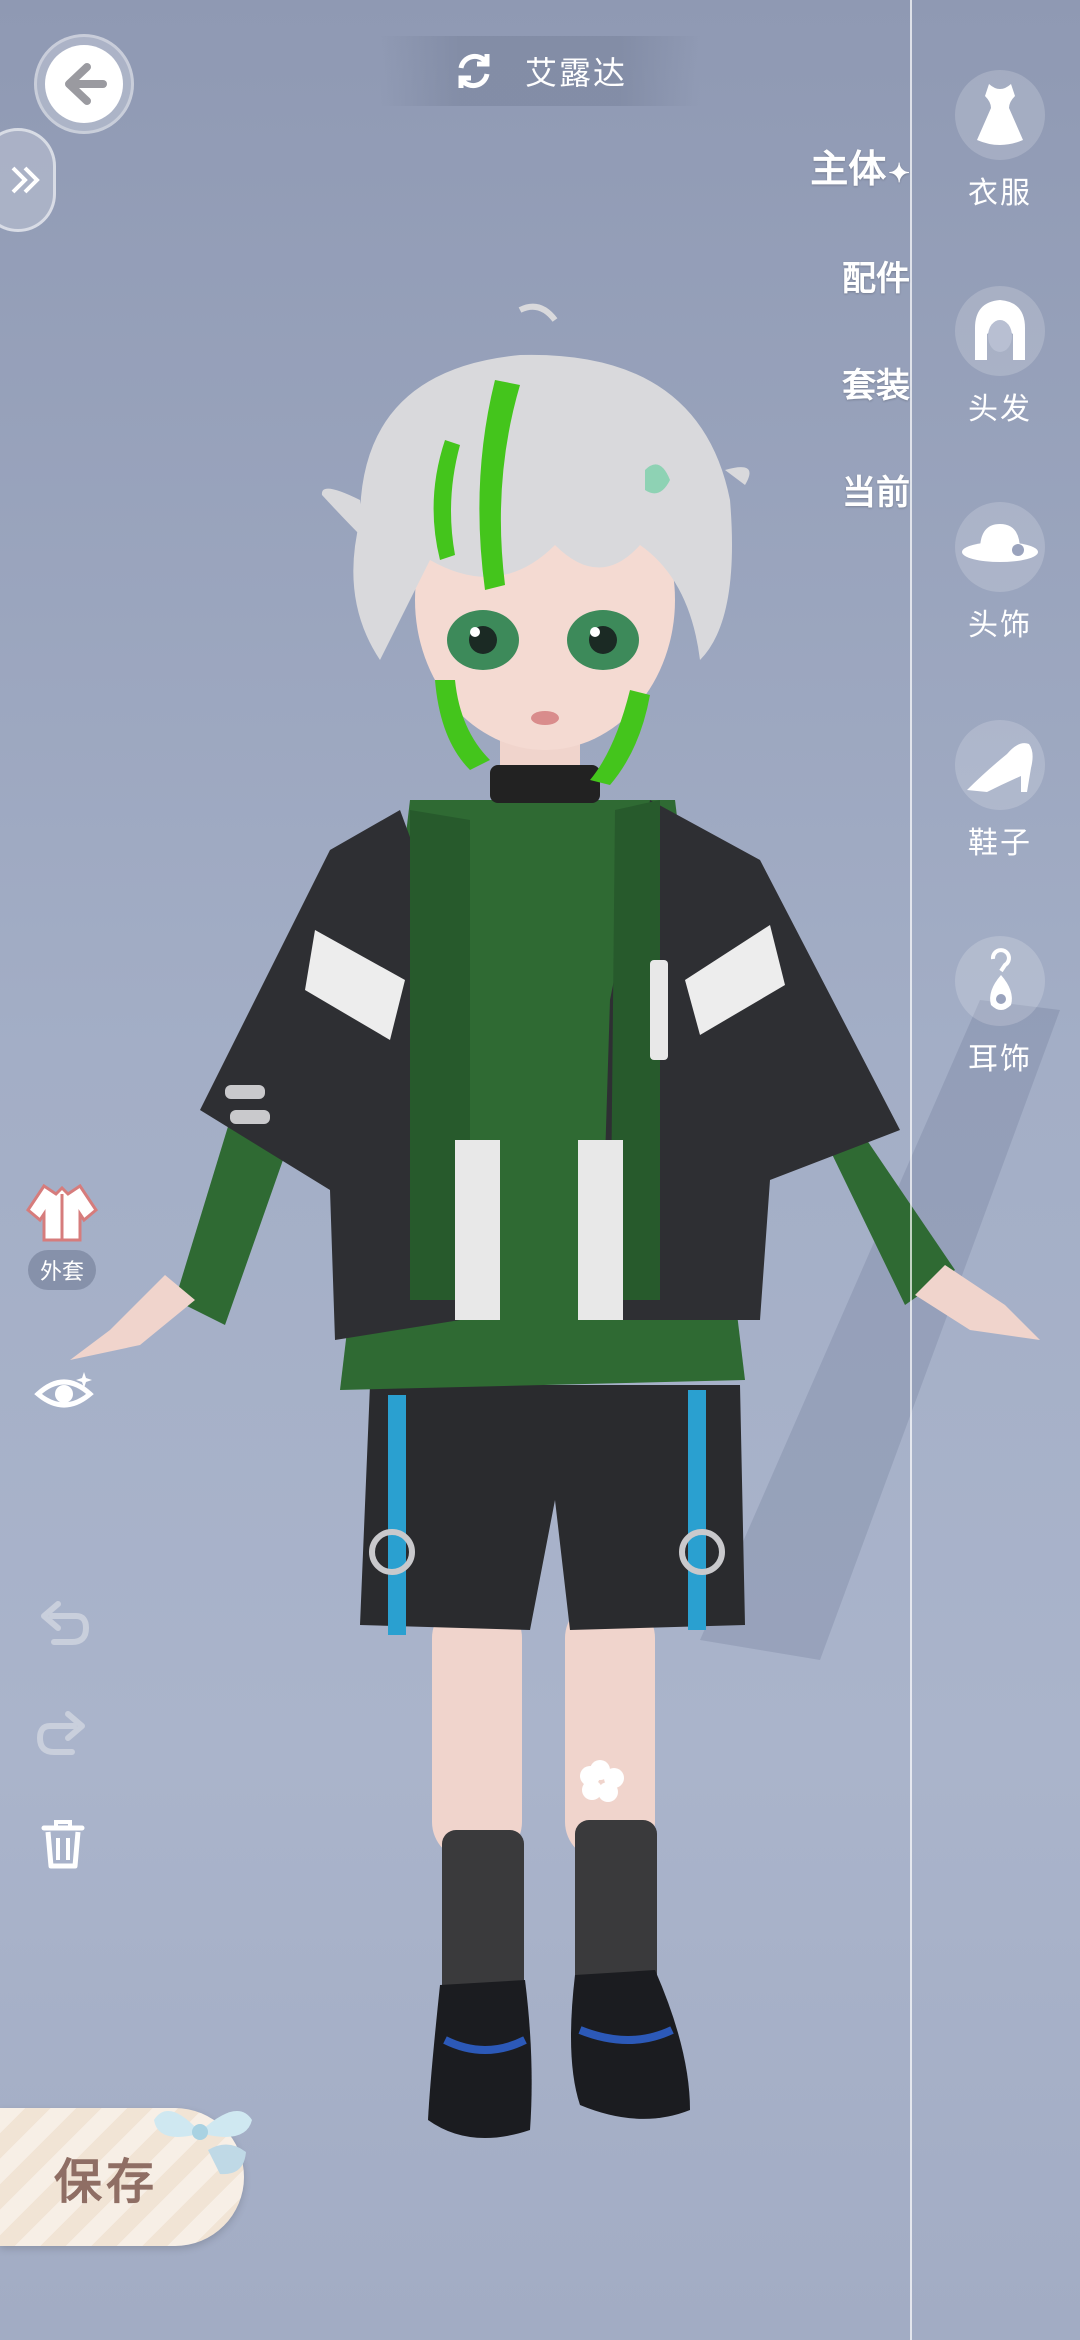 This screenshot has width=1080, height=2340. I want to click on eye-sparkle-icon, so click(64, 1390).